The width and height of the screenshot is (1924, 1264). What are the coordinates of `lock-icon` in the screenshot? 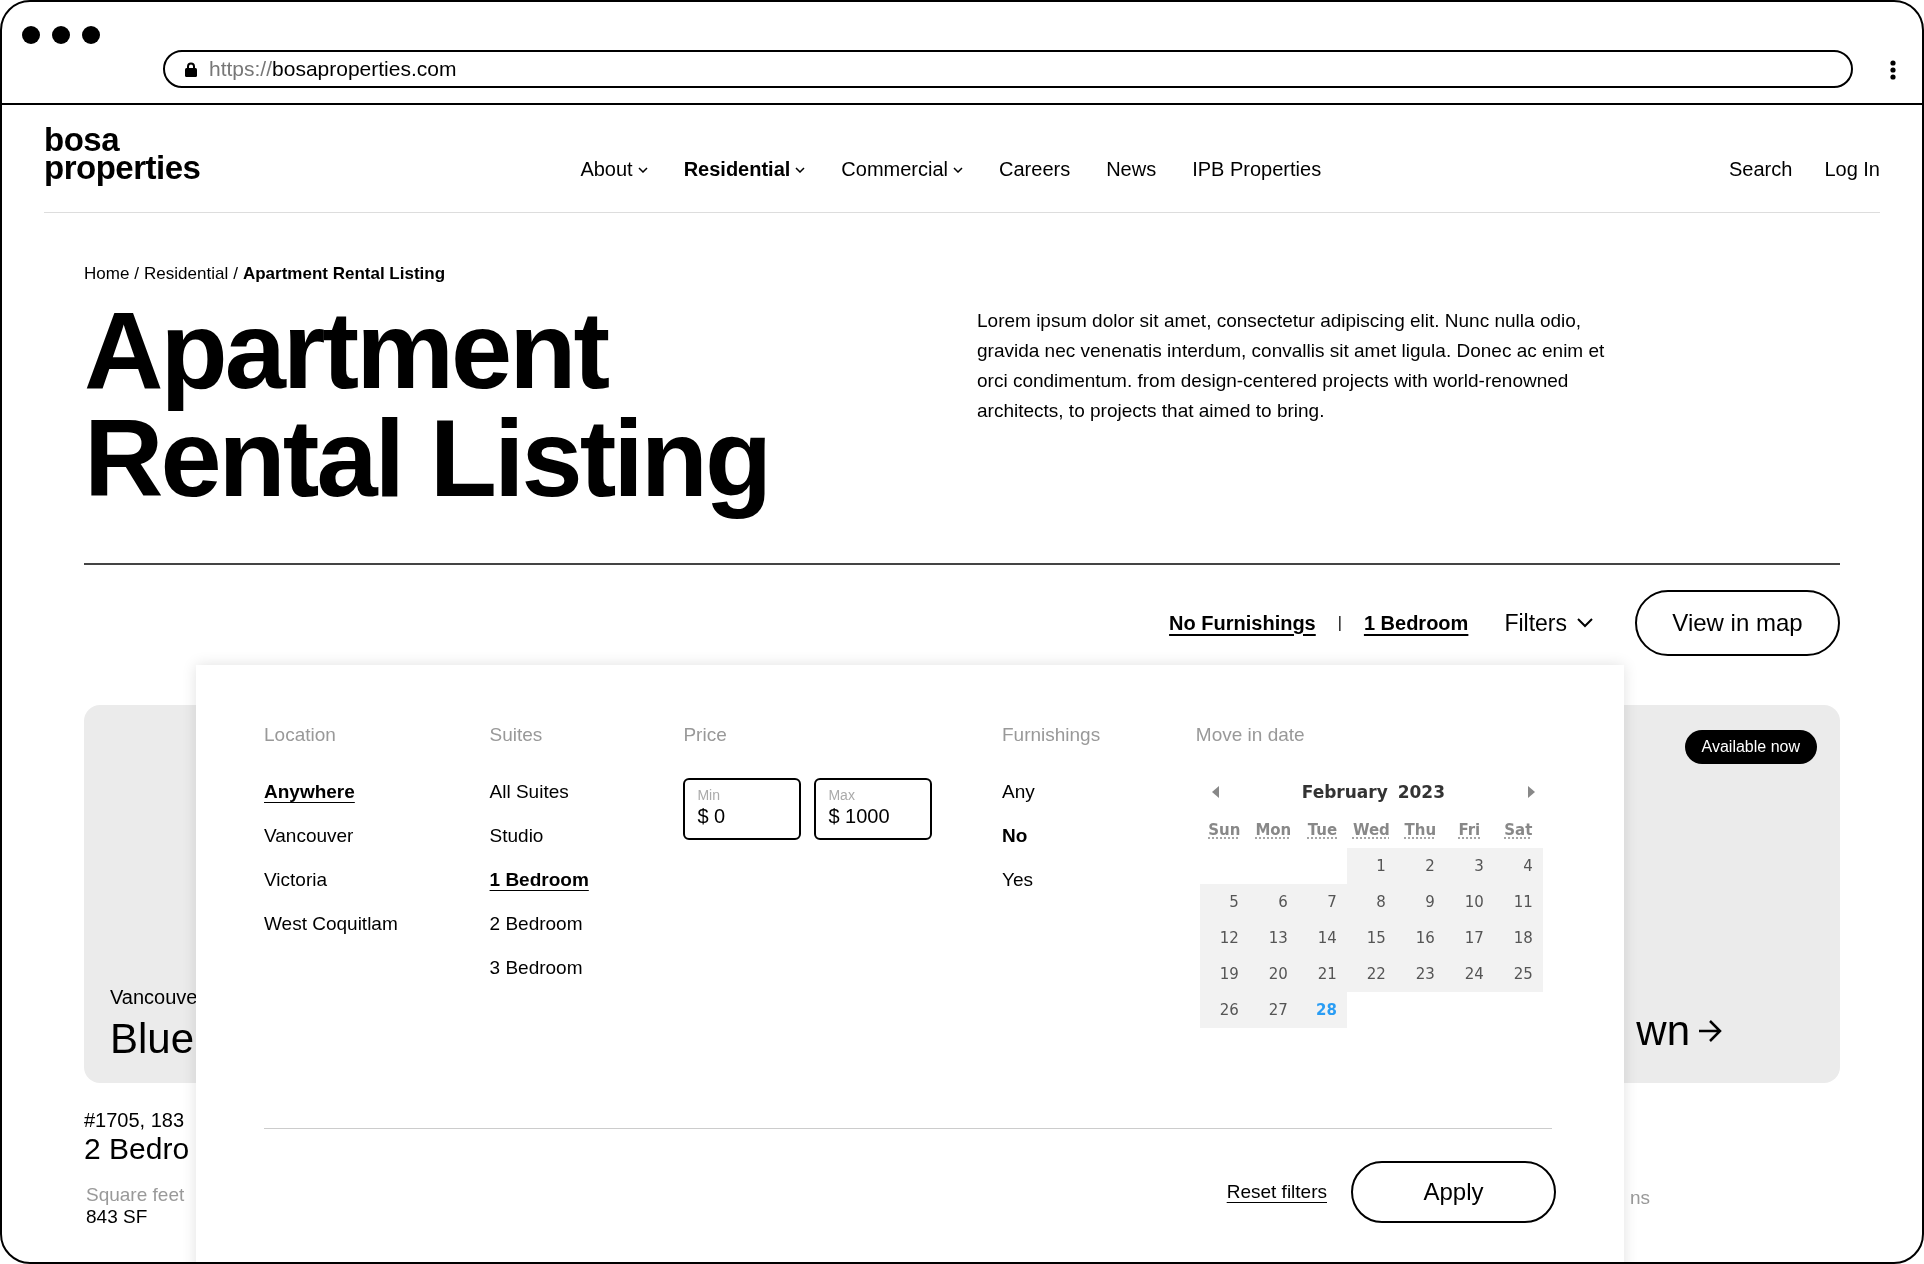 It's located at (191, 69).